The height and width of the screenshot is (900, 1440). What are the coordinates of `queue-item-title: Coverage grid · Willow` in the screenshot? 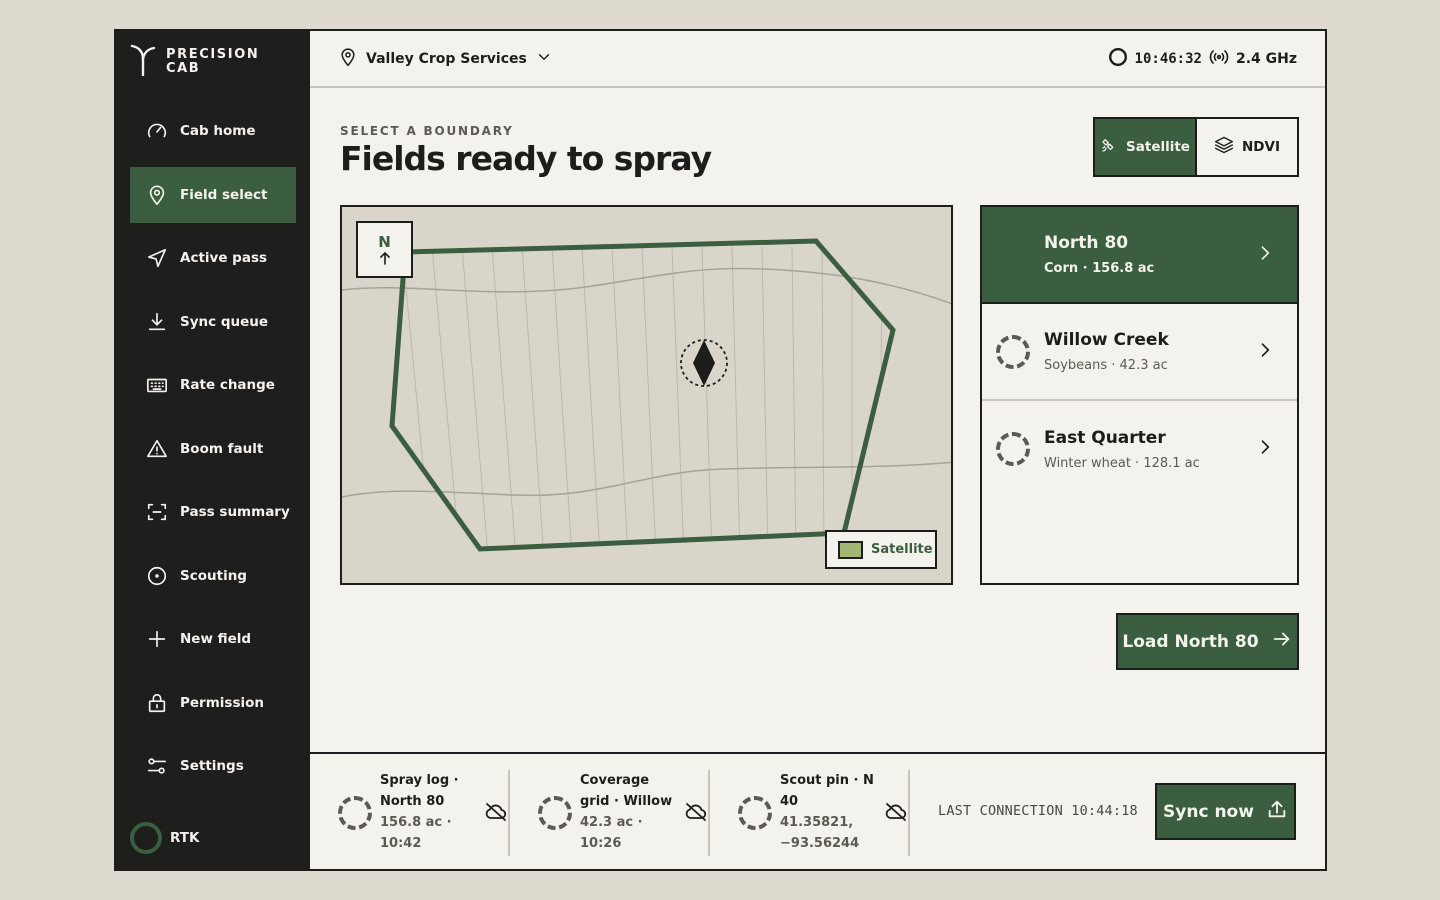 It's located at (626, 791).